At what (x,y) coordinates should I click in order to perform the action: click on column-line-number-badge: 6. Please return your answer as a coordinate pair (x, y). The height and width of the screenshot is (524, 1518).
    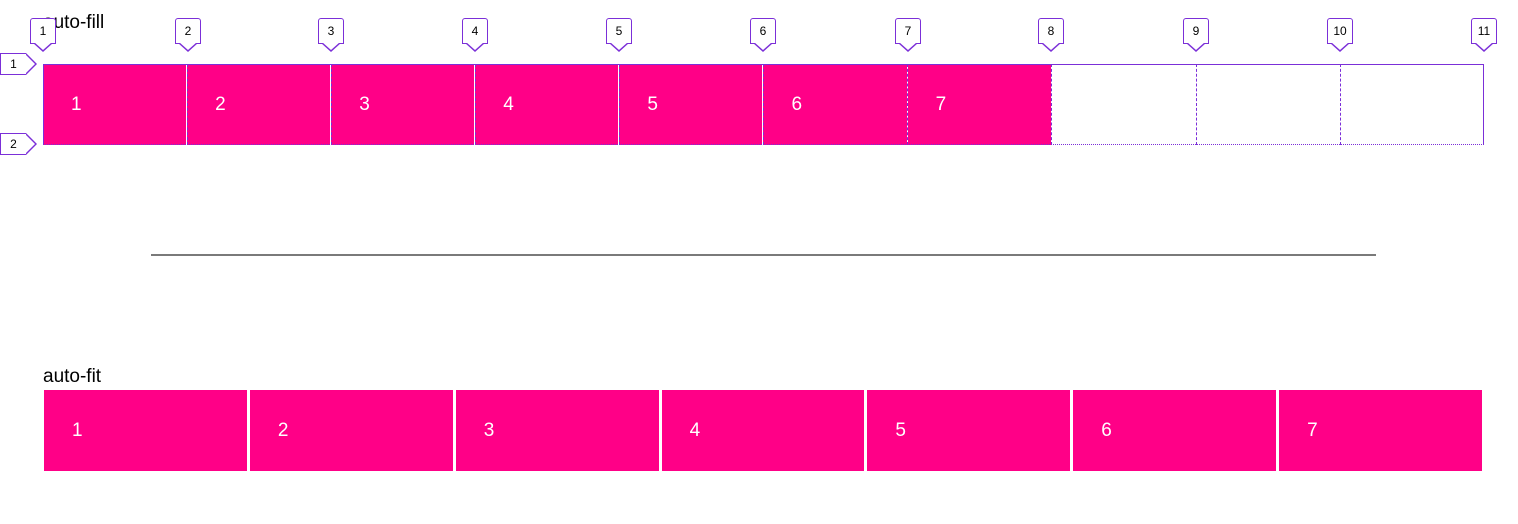
    Looking at the image, I should click on (763, 31).